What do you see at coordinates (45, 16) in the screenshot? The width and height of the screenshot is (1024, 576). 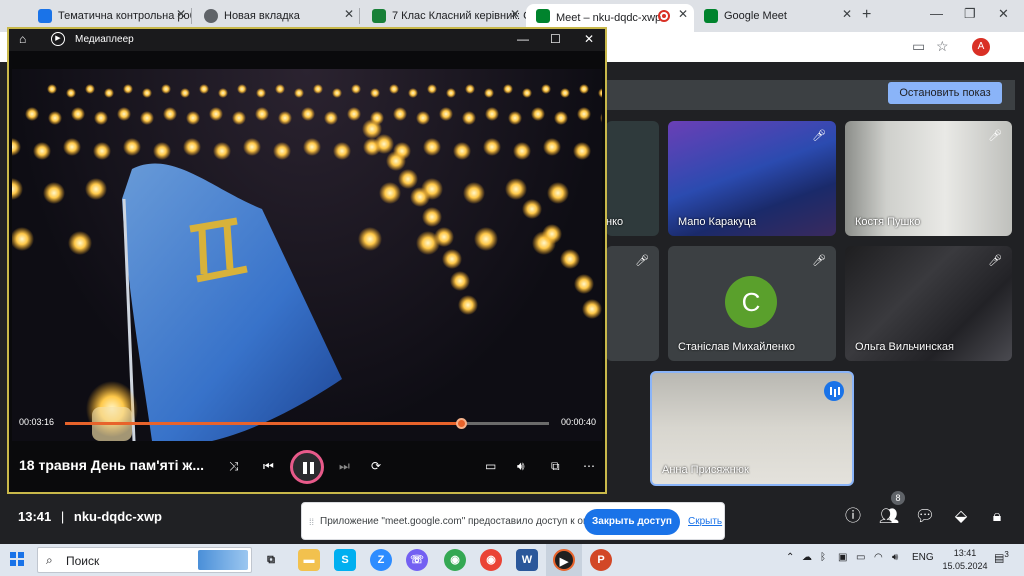 I see `snowflake-icon` at bounding box center [45, 16].